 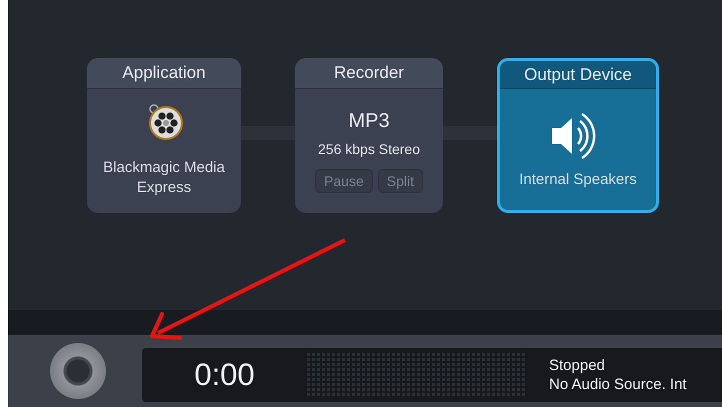 What do you see at coordinates (577, 365) in the screenshot?
I see `status-text: Stopped` at bounding box center [577, 365].